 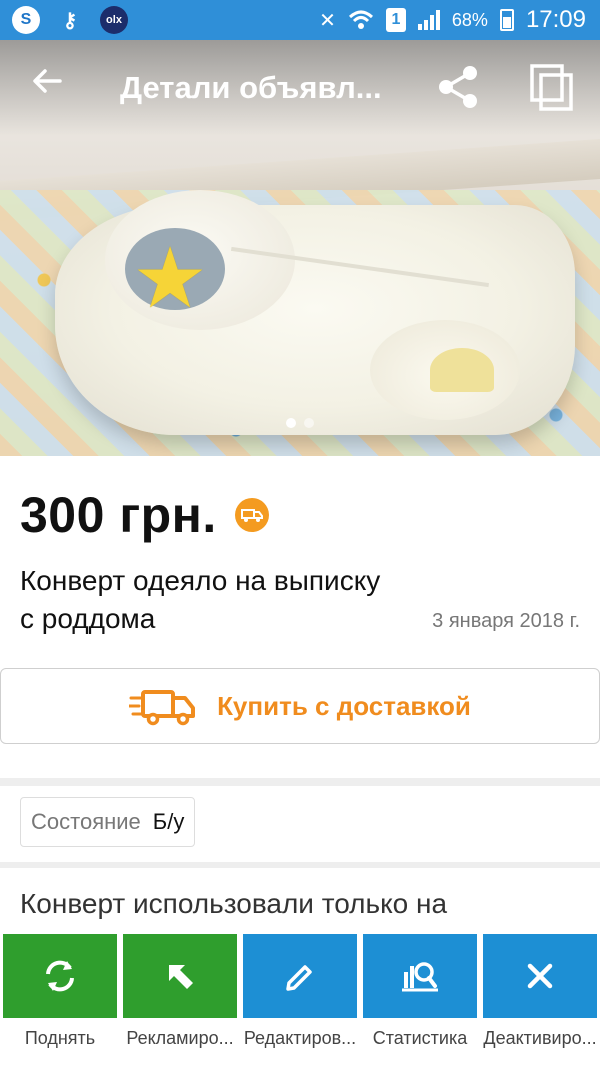 I want to click on deactivate-button, so click(x=540, y=976).